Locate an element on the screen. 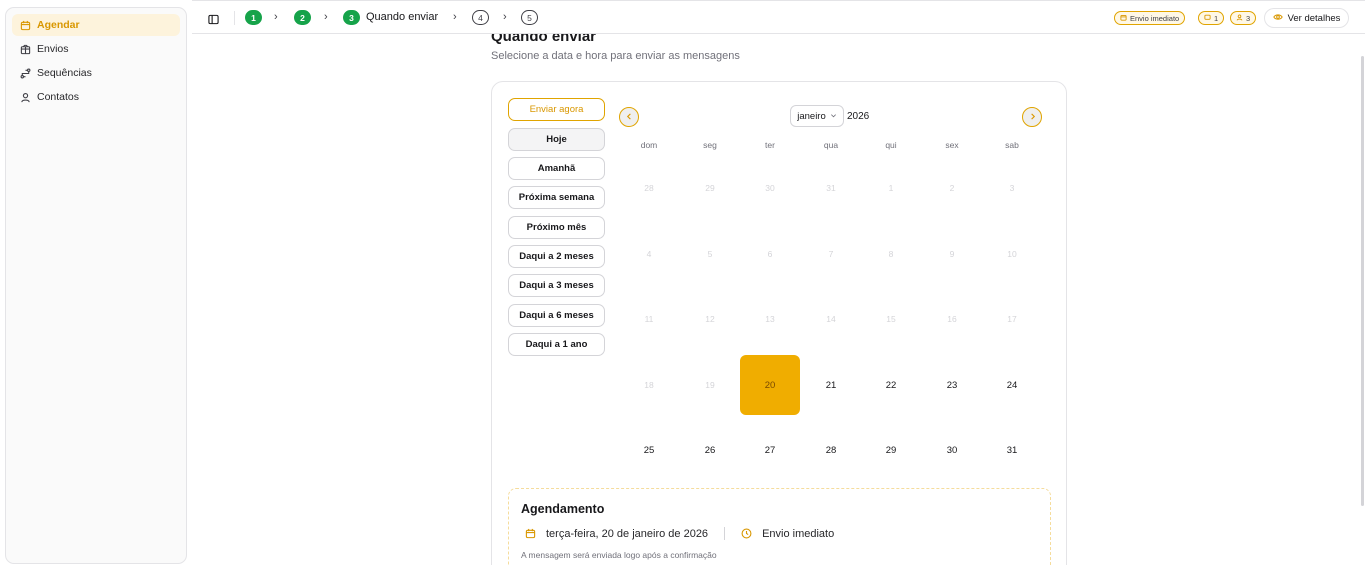  calendar-day: 6 is located at coordinates (770, 254).